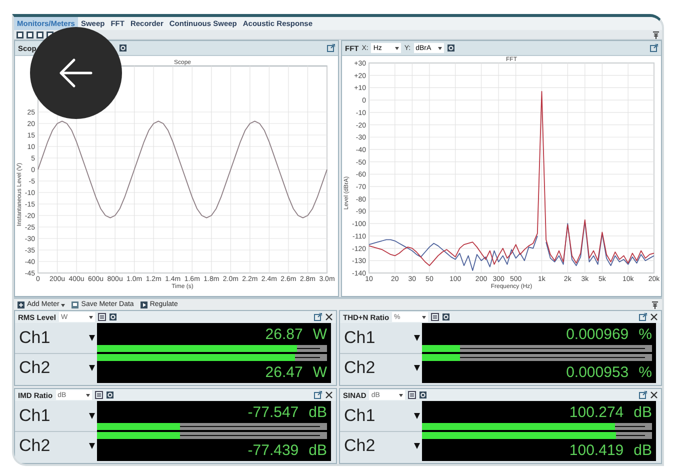 This screenshot has width=690, height=468. What do you see at coordinates (597, 334) in the screenshot?
I see `meter-value: 0.000969` at bounding box center [597, 334].